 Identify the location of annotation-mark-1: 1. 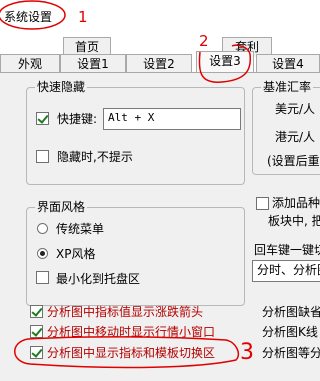
(83, 17).